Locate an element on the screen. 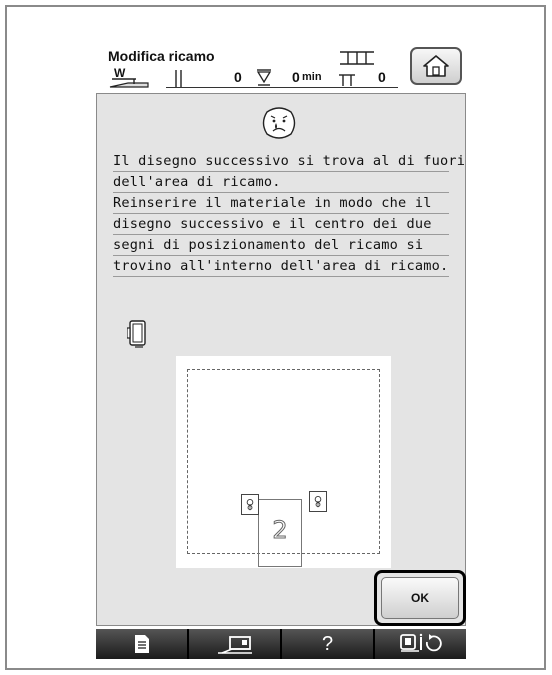  bottom-toolbar: ? is located at coordinates (281, 644).